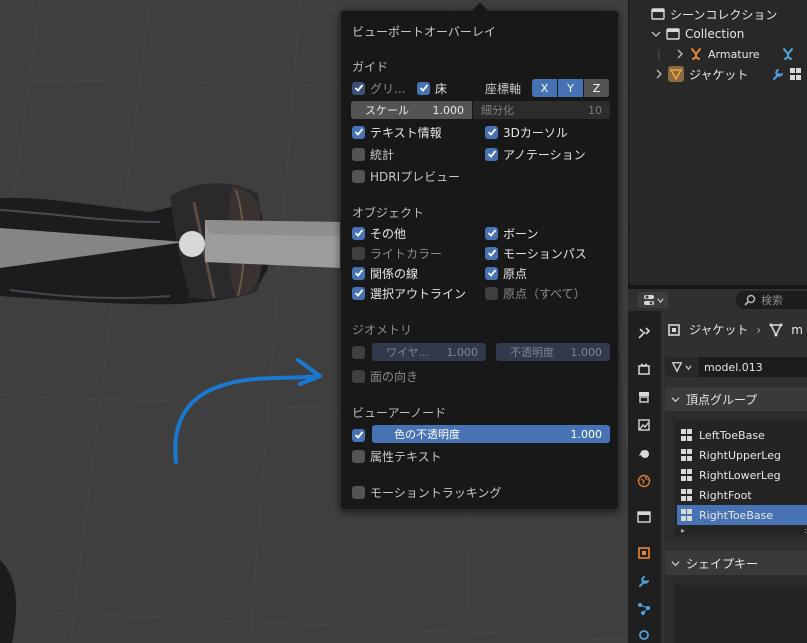  What do you see at coordinates (544, 154) in the screenshot?
I see `annotations-label: アノテーション` at bounding box center [544, 154].